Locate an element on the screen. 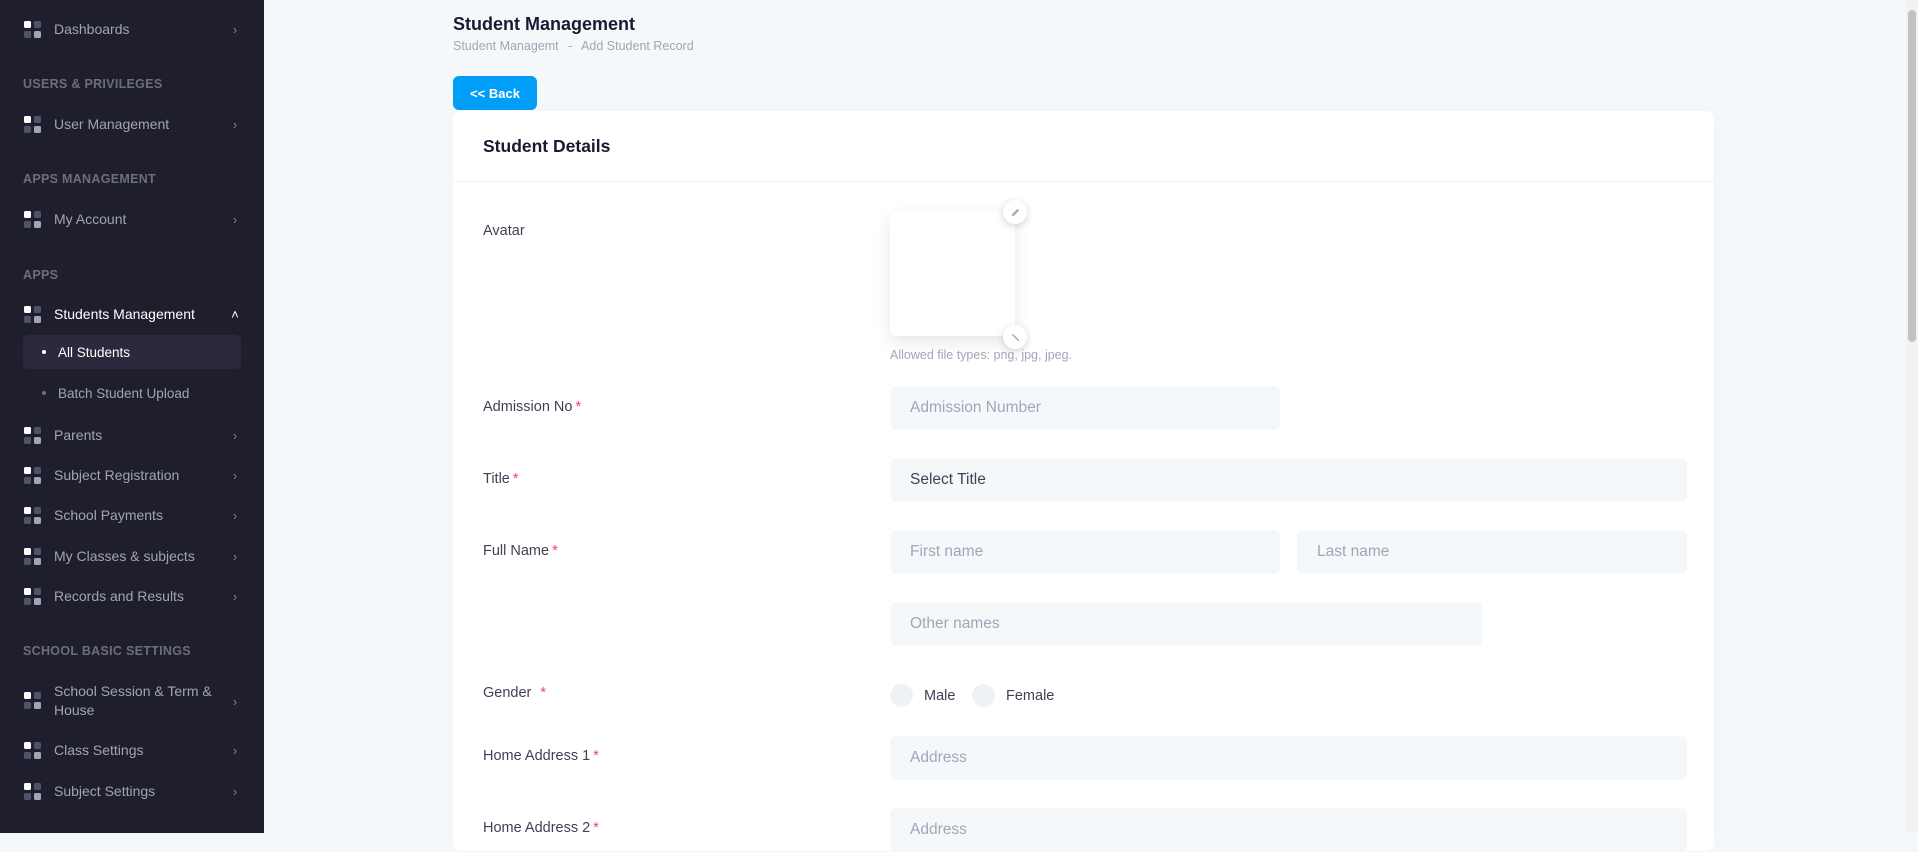 This screenshot has width=1918, height=852. title-select: Select Title is located at coordinates (1288, 480).